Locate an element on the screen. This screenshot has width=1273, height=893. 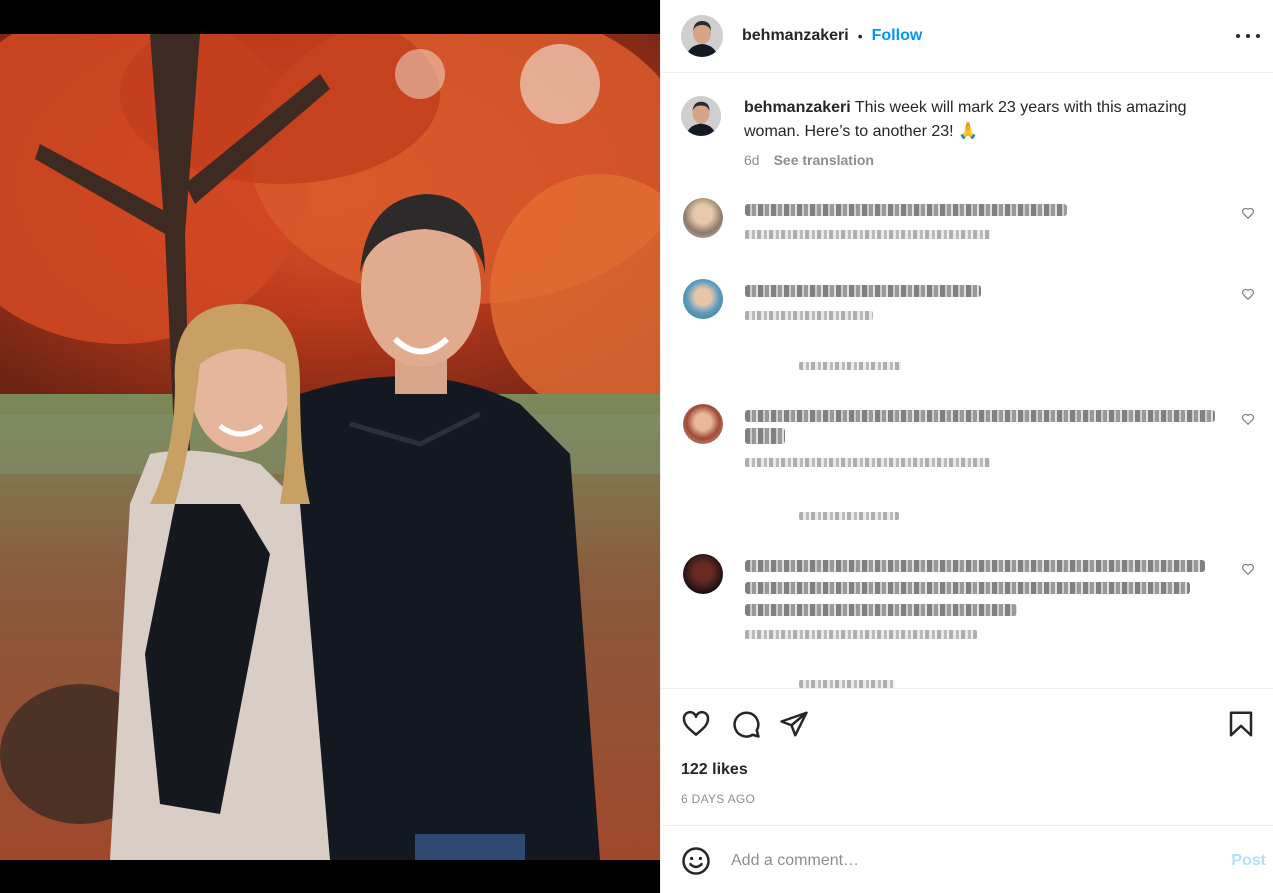
comment-input is located at coordinates (966, 861).